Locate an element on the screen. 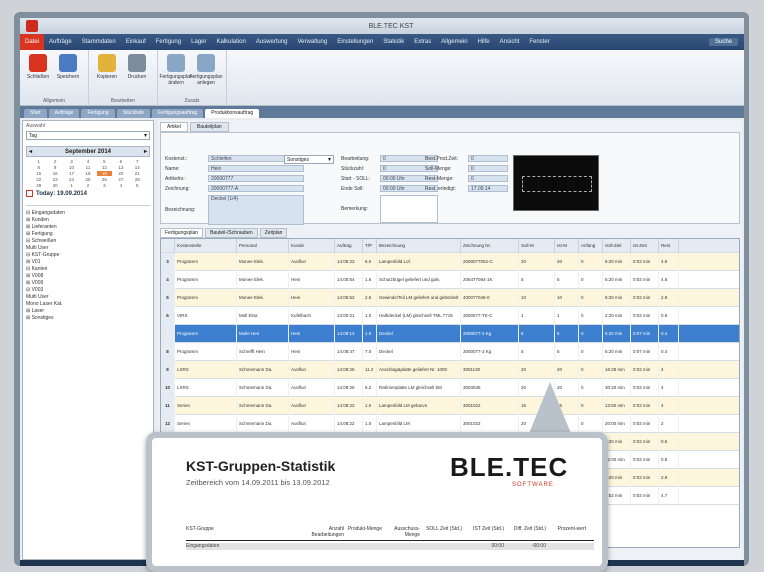  ribbon-button-2-0: Fertigungsplan ändern is located at coordinates (176, 70).